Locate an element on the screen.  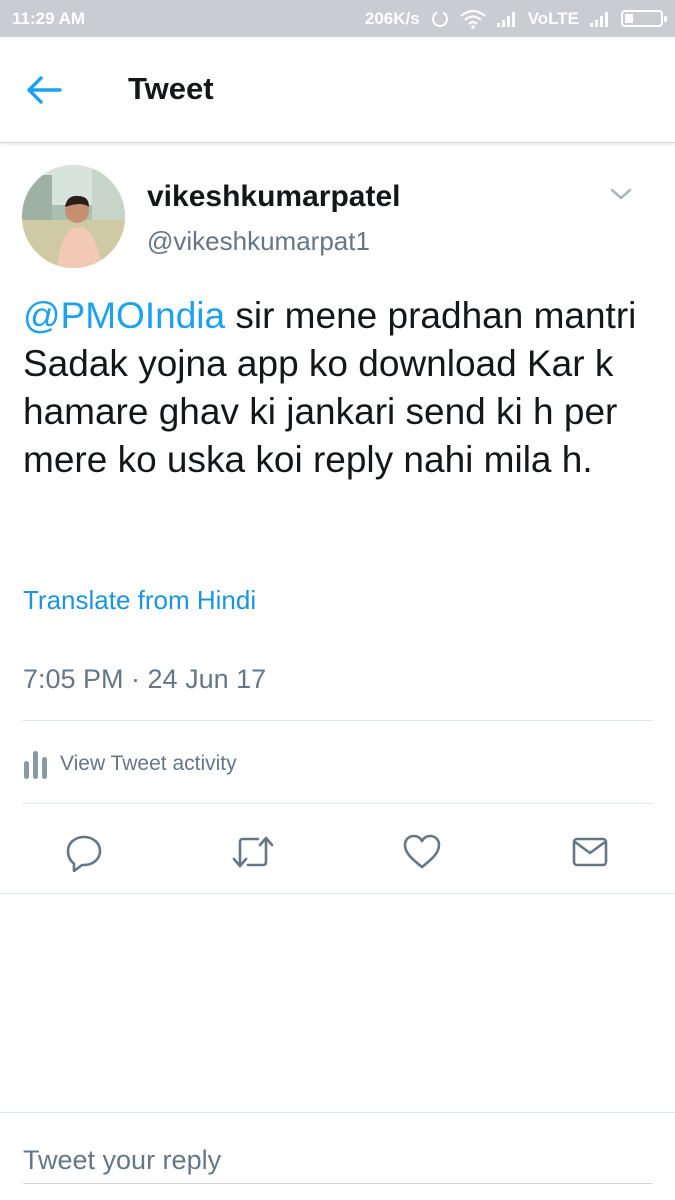
network-type: VoLTE is located at coordinates (553, 18).